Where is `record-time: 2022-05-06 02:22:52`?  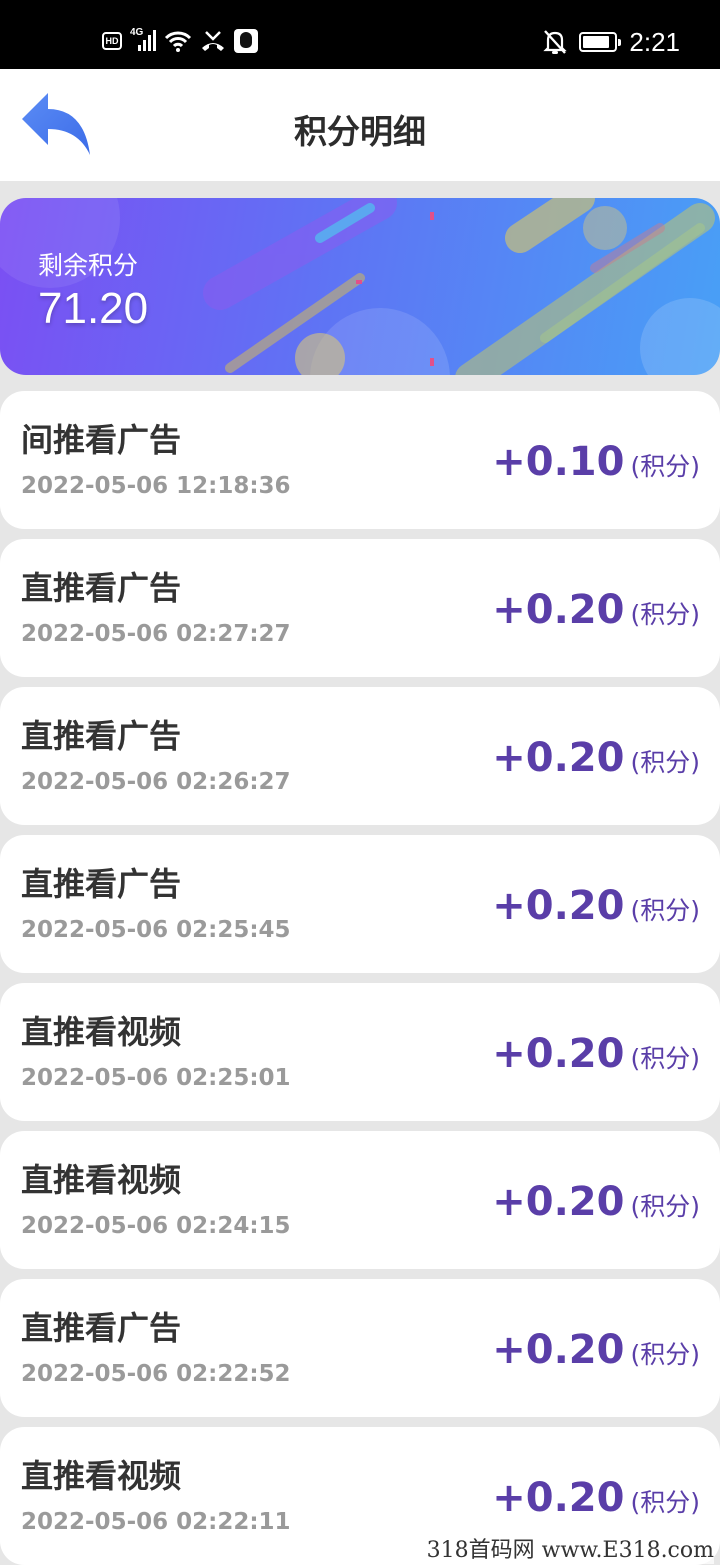
record-time: 2022-05-06 02:22:52 is located at coordinates (156, 1374).